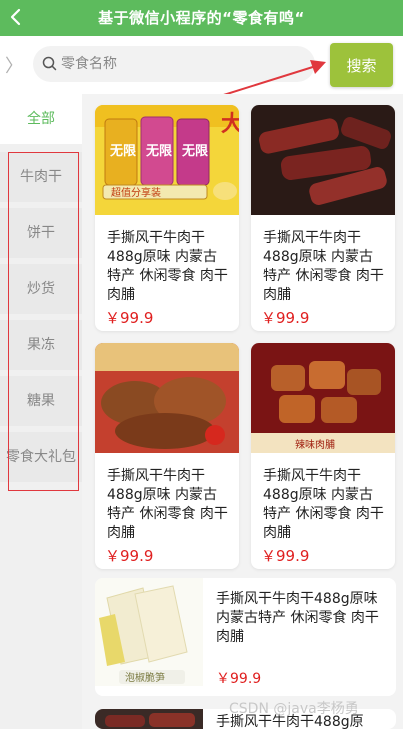 The height and width of the screenshot is (729, 403). I want to click on search-box, so click(174, 64).